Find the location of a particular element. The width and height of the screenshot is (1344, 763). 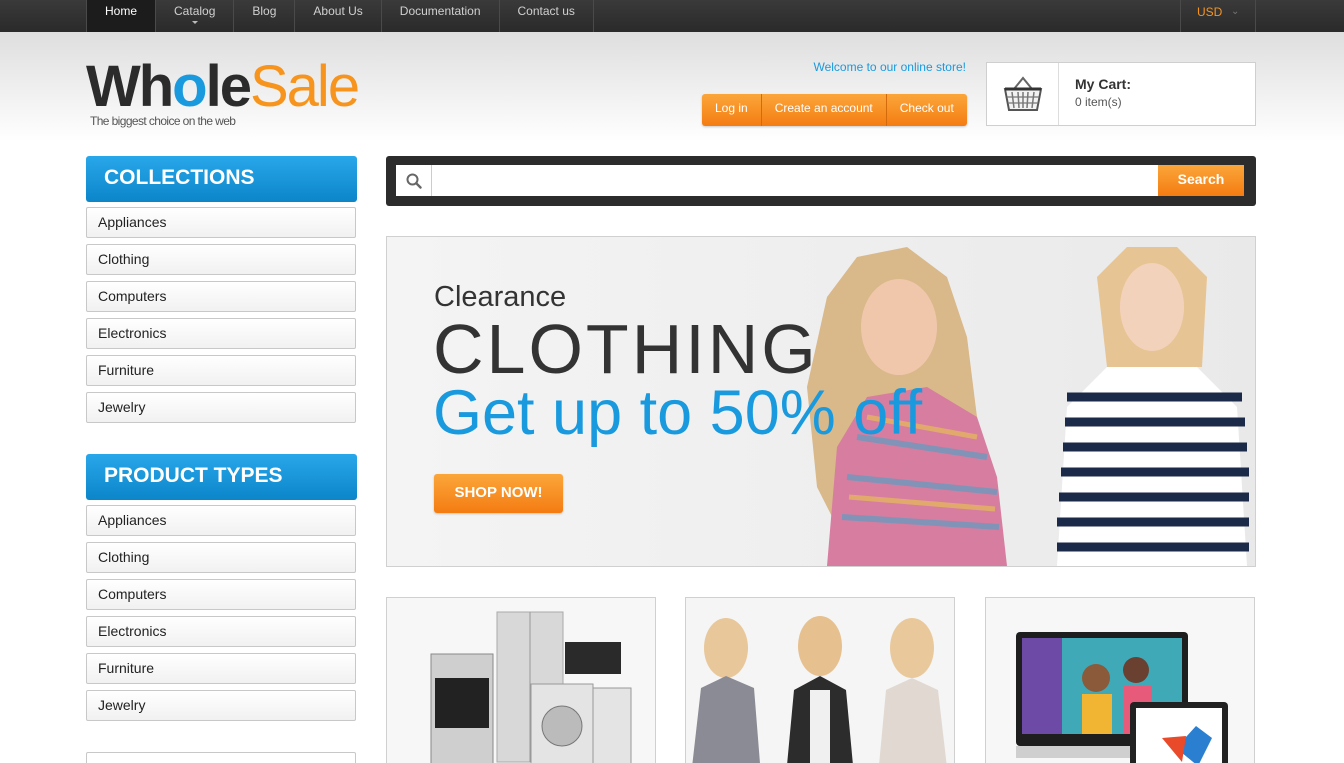

nav-contact-us: Contact us is located at coordinates (546, 16).